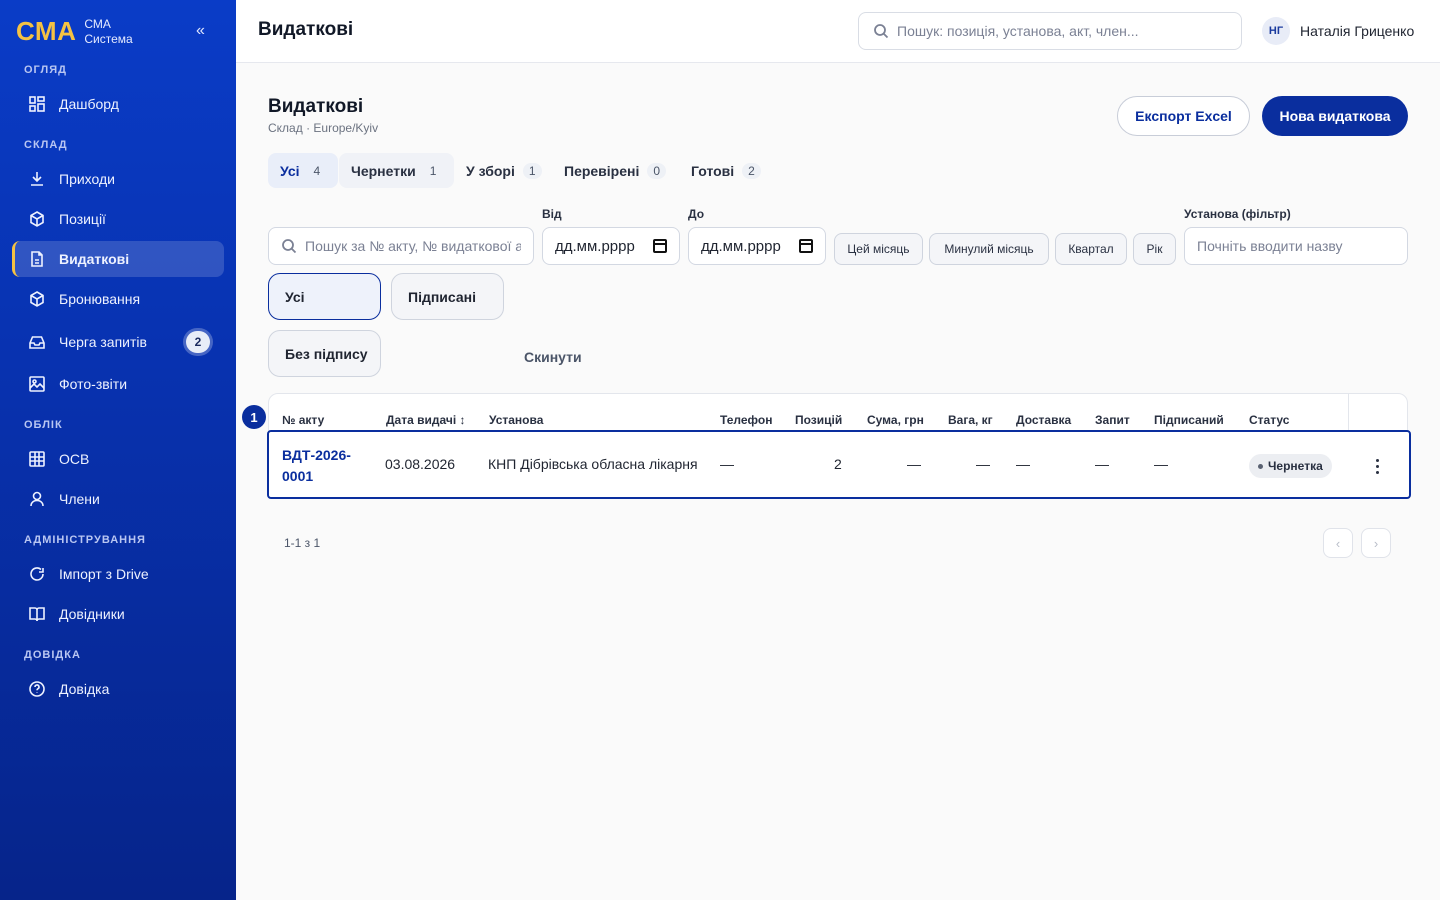 This screenshot has height=900, width=1440. What do you see at coordinates (316, 106) in the screenshot?
I see `page-title: Видаткові` at bounding box center [316, 106].